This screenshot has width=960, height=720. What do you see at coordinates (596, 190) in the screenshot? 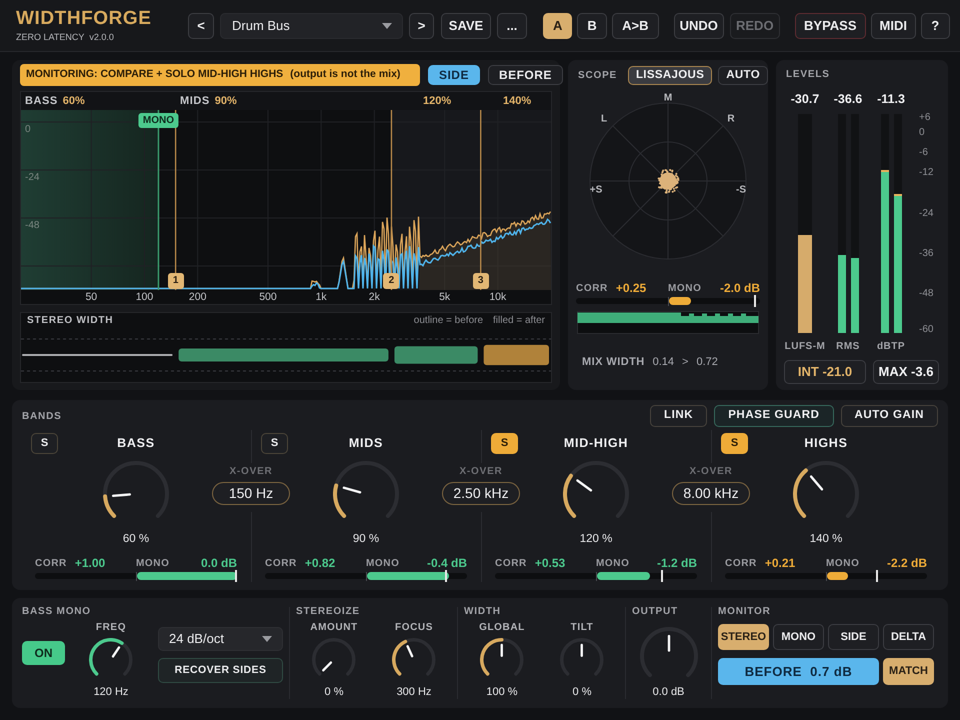
I see `scope-axis-label: +S` at bounding box center [596, 190].